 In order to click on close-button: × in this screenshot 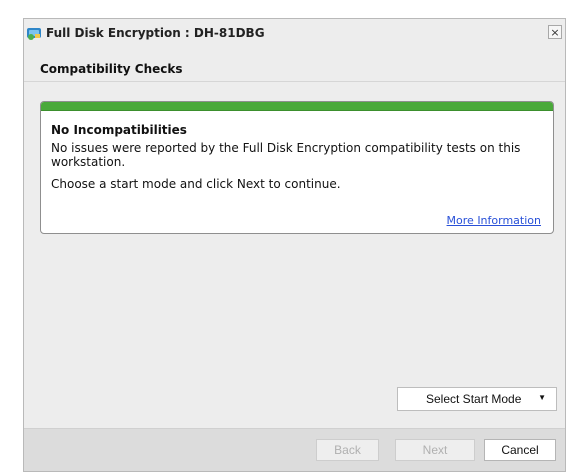, I will do `click(555, 32)`.